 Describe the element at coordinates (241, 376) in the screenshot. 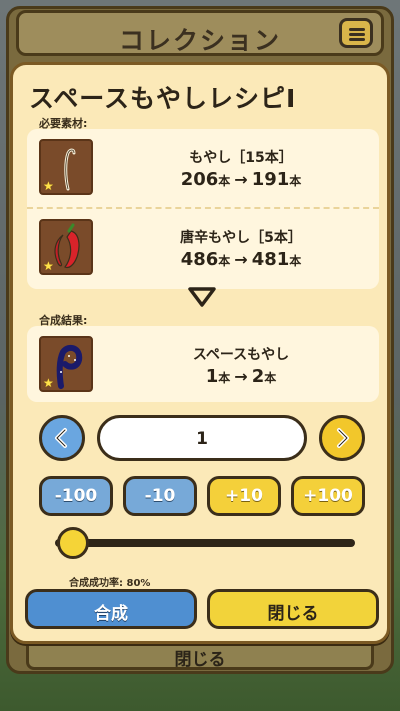

I see `result-count: 1本 → 2本` at that location.